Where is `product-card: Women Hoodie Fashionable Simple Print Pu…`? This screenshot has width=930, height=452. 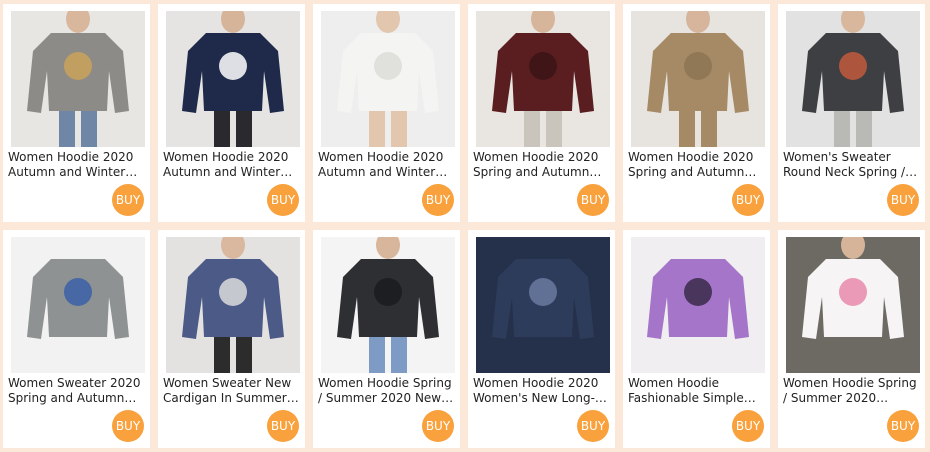
product-card: Women Hoodie Fashionable Simple Print Pu… is located at coordinates (696, 339).